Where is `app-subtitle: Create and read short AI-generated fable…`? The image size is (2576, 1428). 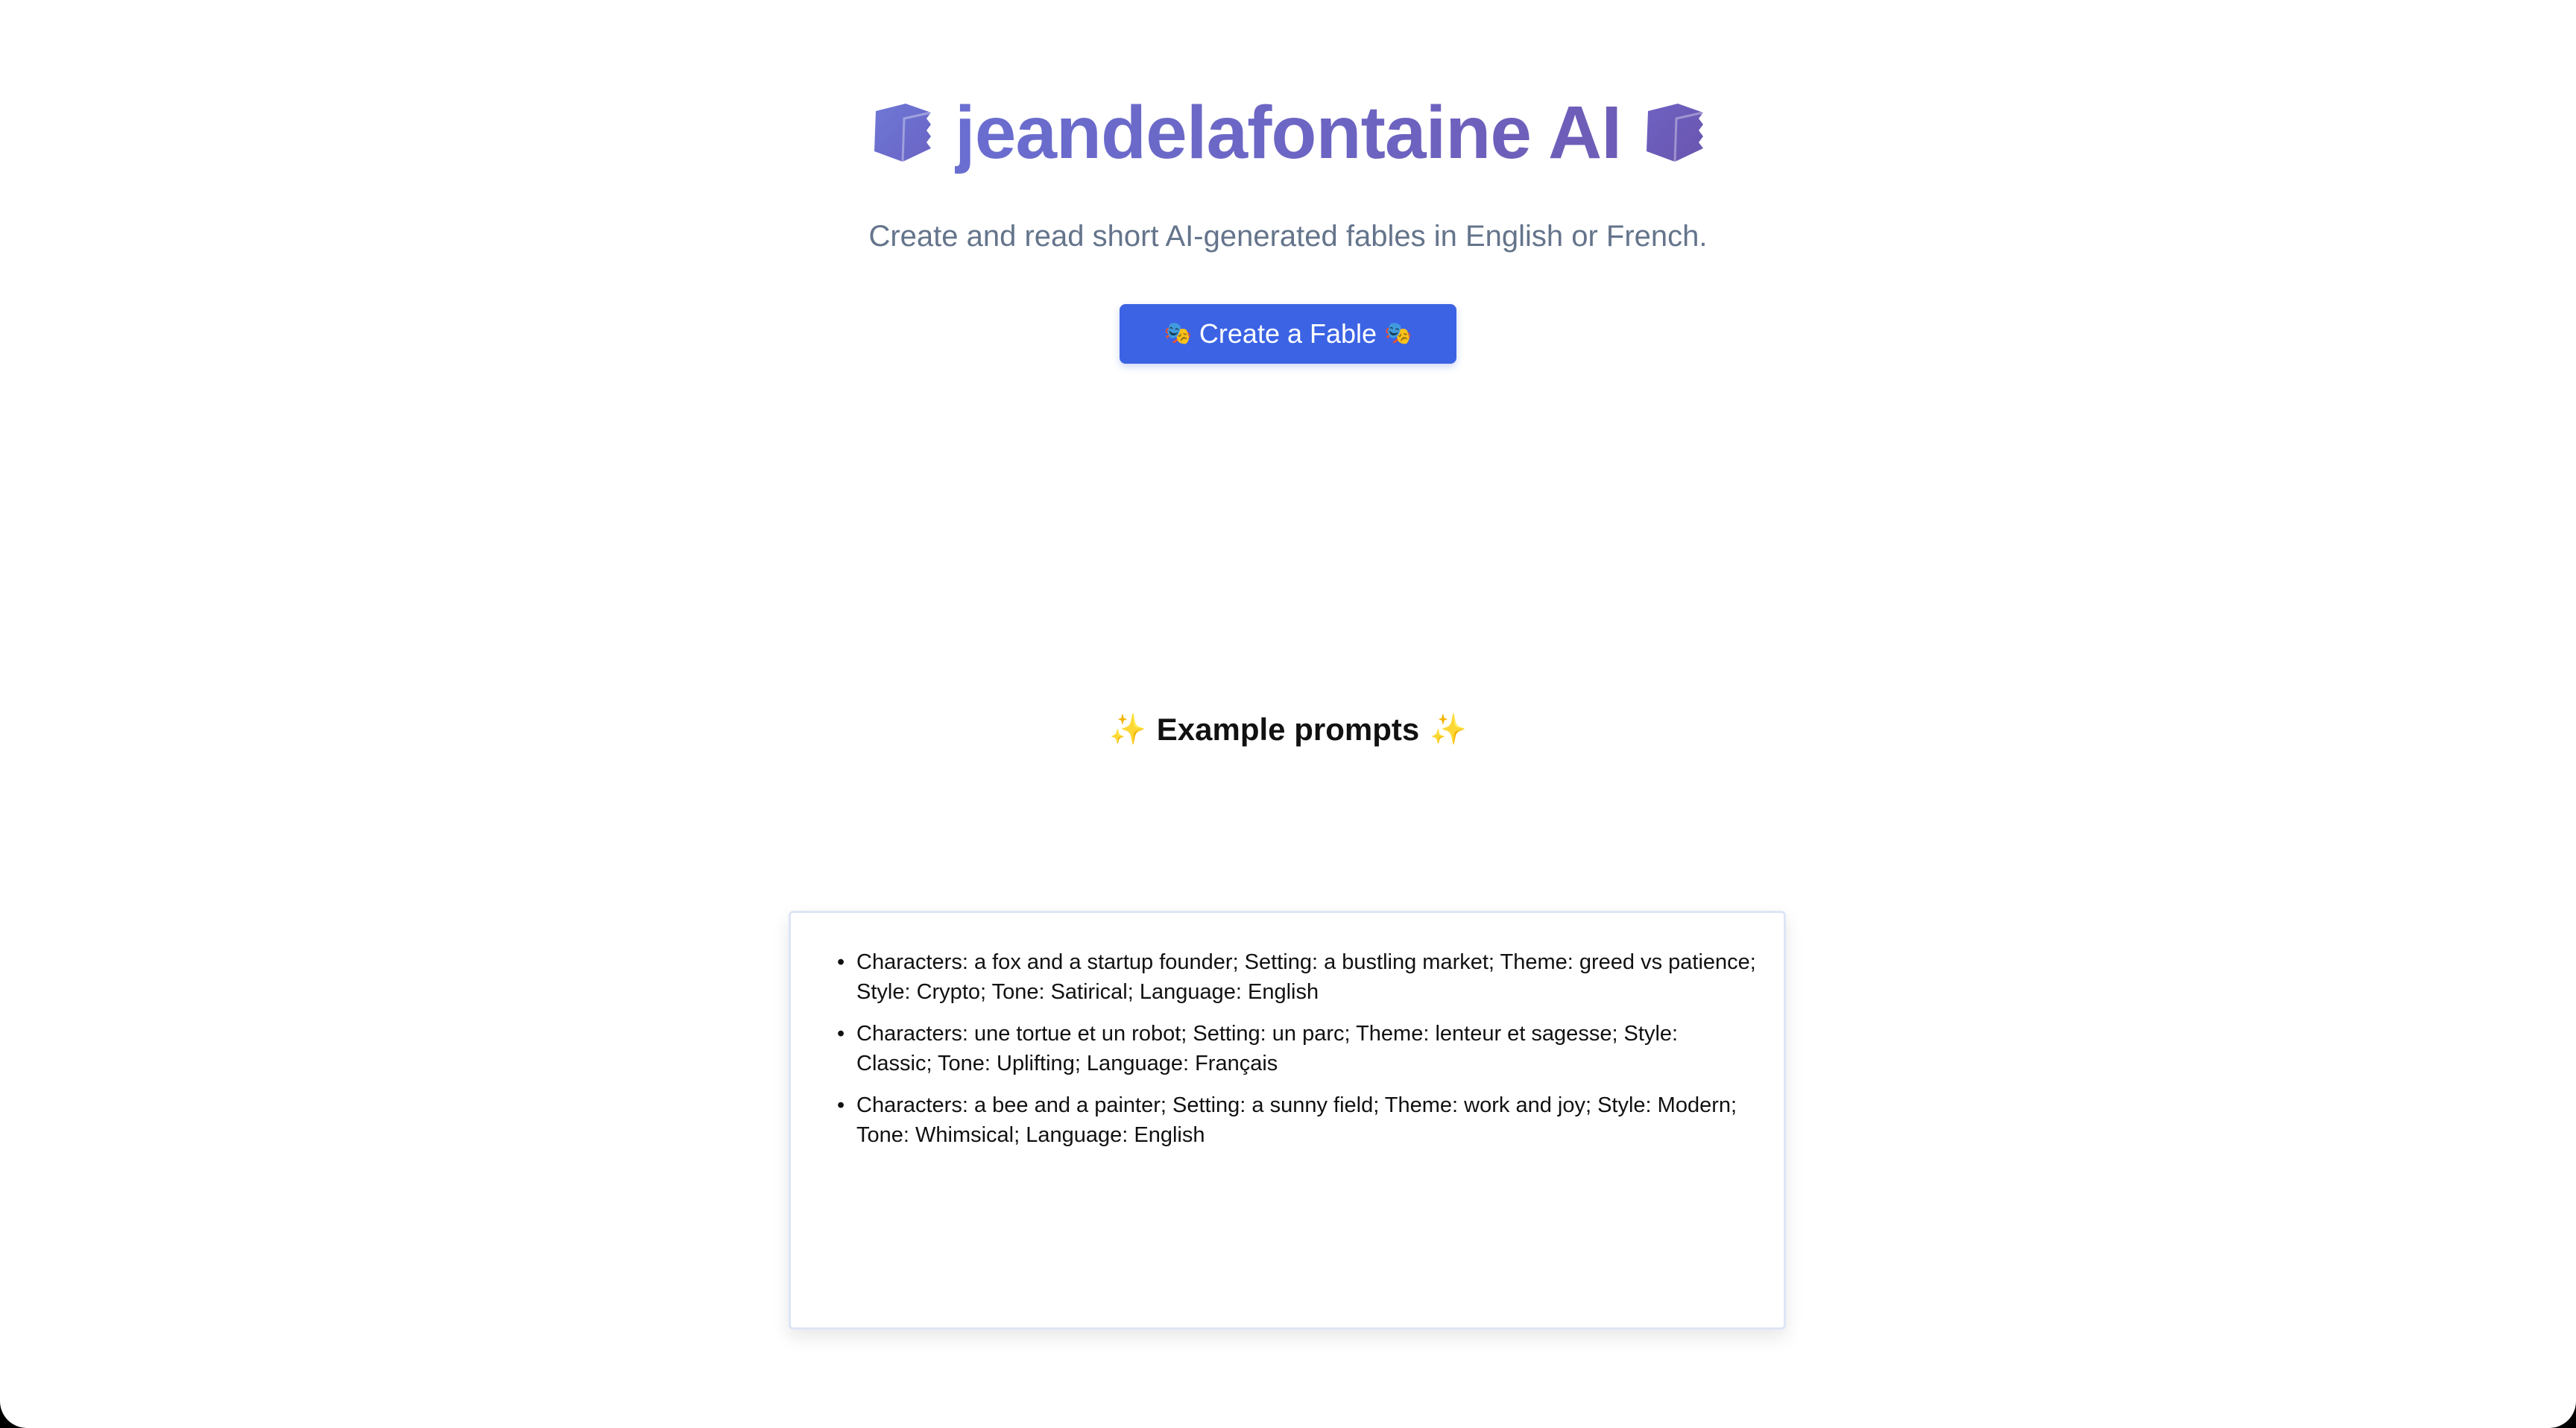 app-subtitle: Create and read short AI-generated fable… is located at coordinates (1288, 236).